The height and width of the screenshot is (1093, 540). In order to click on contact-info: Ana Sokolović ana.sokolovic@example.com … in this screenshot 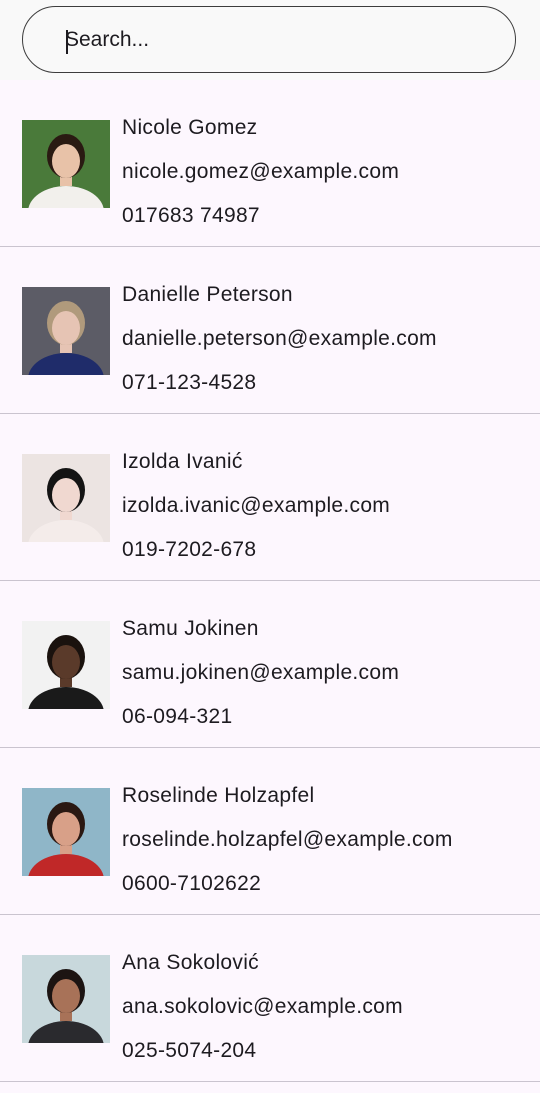, I will do `click(262, 1007)`.